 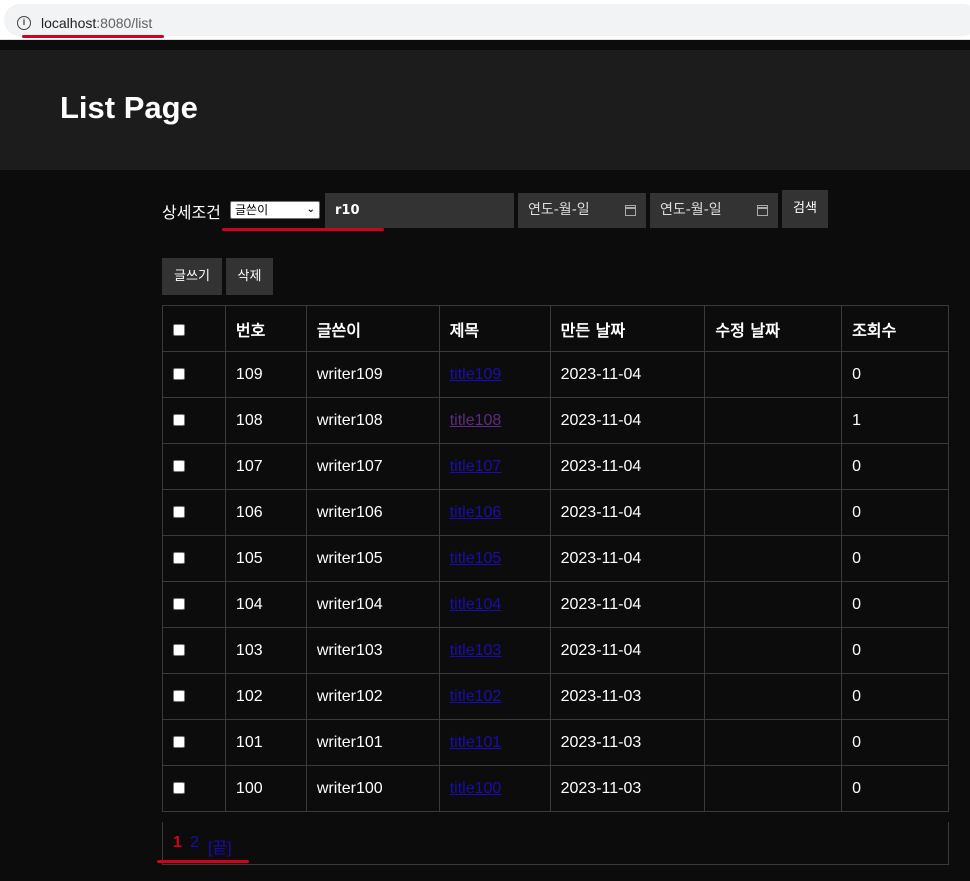 I want to click on search-button: 검색, so click(x=805, y=209).